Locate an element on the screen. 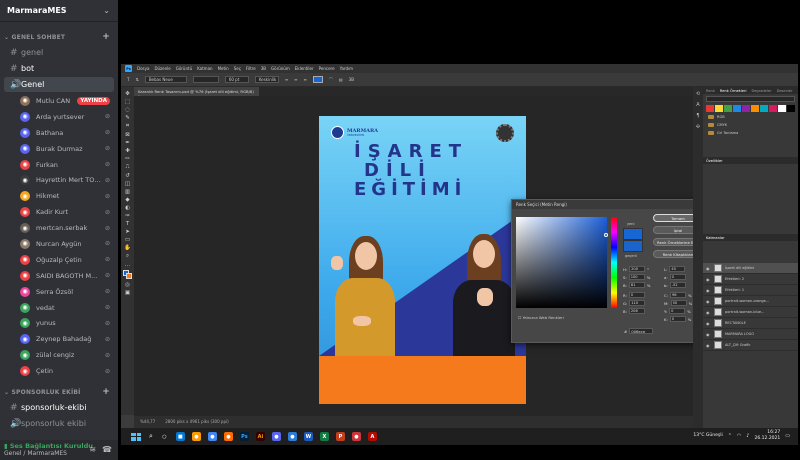 Image resolution: width=800 pixels, height=460 pixels. character-panel-icon: ▤ is located at coordinates (341, 79).